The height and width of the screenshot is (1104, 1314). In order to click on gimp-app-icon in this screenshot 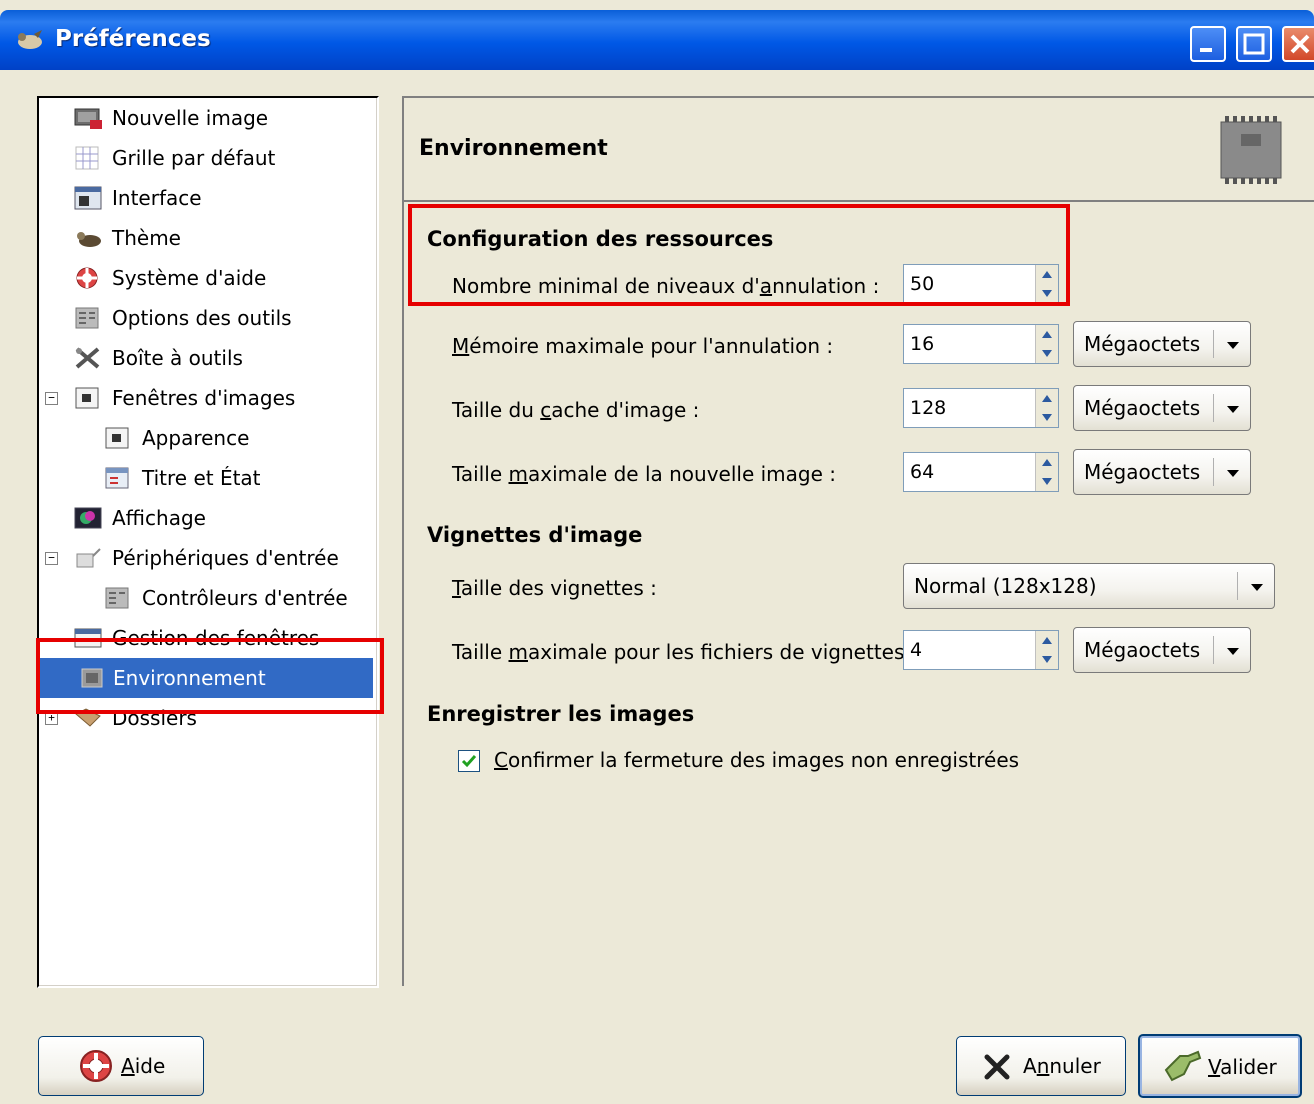, I will do `click(30, 39)`.